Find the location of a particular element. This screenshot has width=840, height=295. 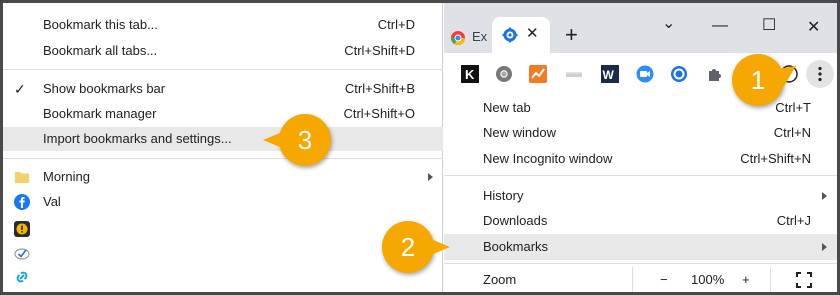

k-extension-icon: K is located at coordinates (470, 74).